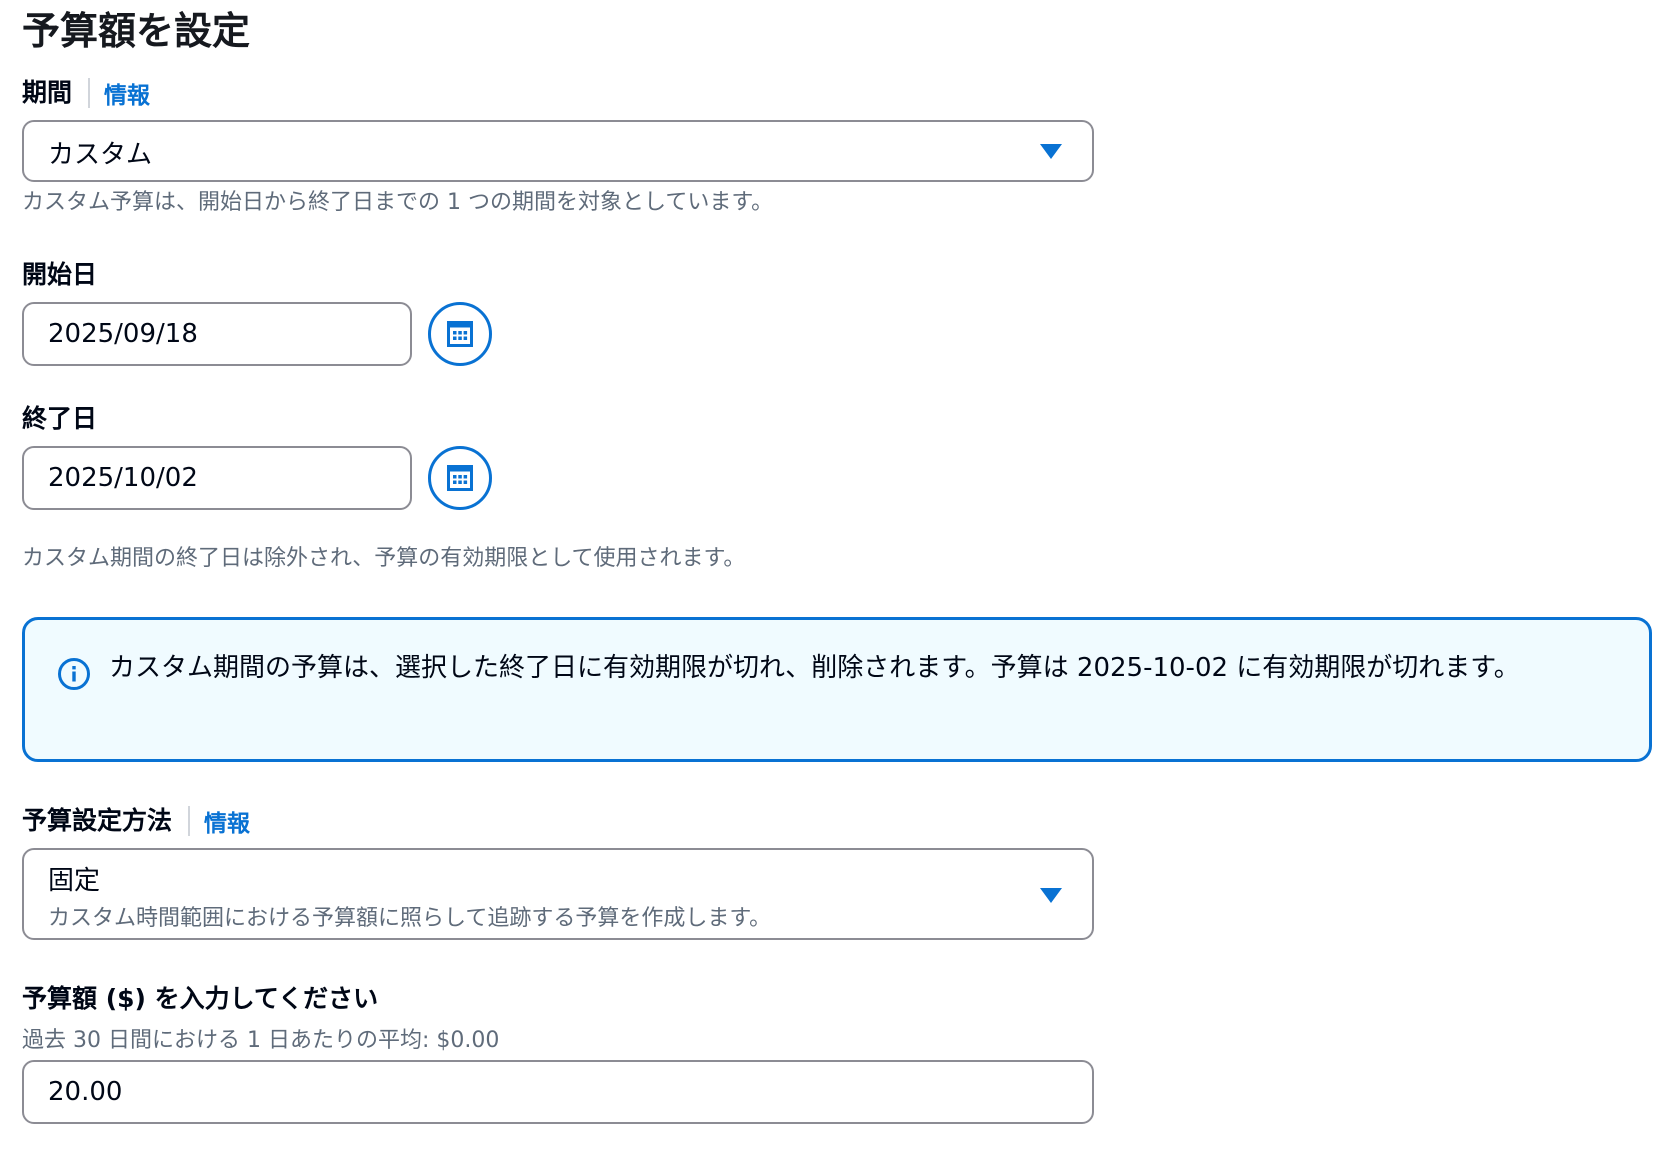  I want to click on amount-helper-text: 過去 30 日間における 1 日あたりの平均: $0.00, so click(261, 1040).